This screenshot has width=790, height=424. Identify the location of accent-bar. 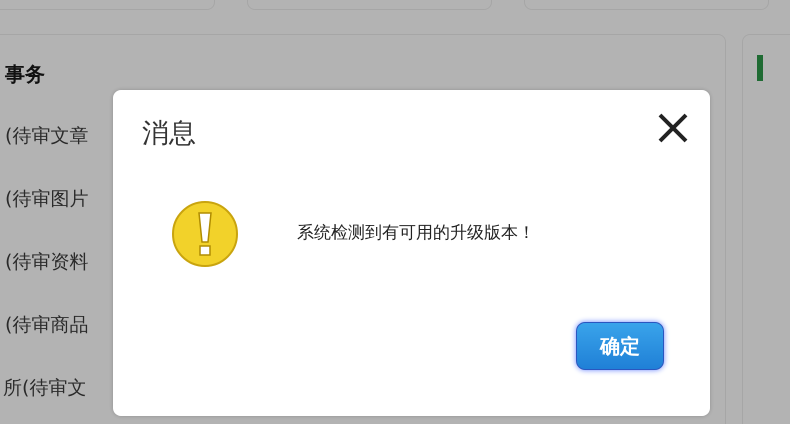
(760, 68).